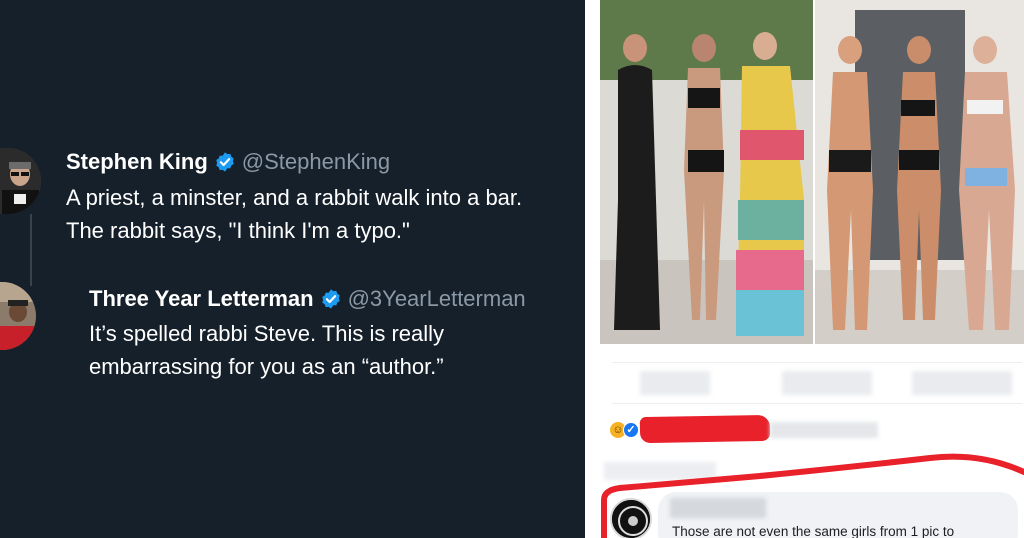 The height and width of the screenshot is (538, 1024). Describe the element at coordinates (592, 269) in the screenshot. I see `image-divider` at that location.